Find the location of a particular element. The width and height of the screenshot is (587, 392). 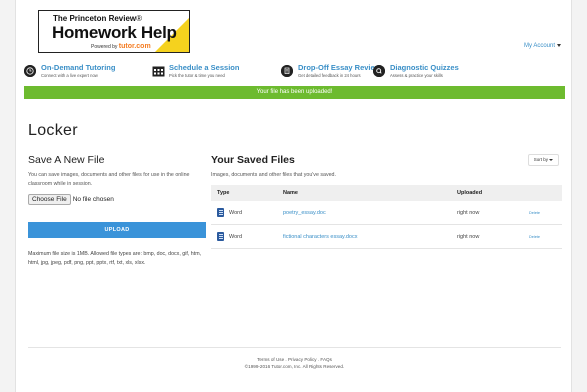

footer-links: Terms of Use . Privacy Policy . FAQs is located at coordinates (294, 359).